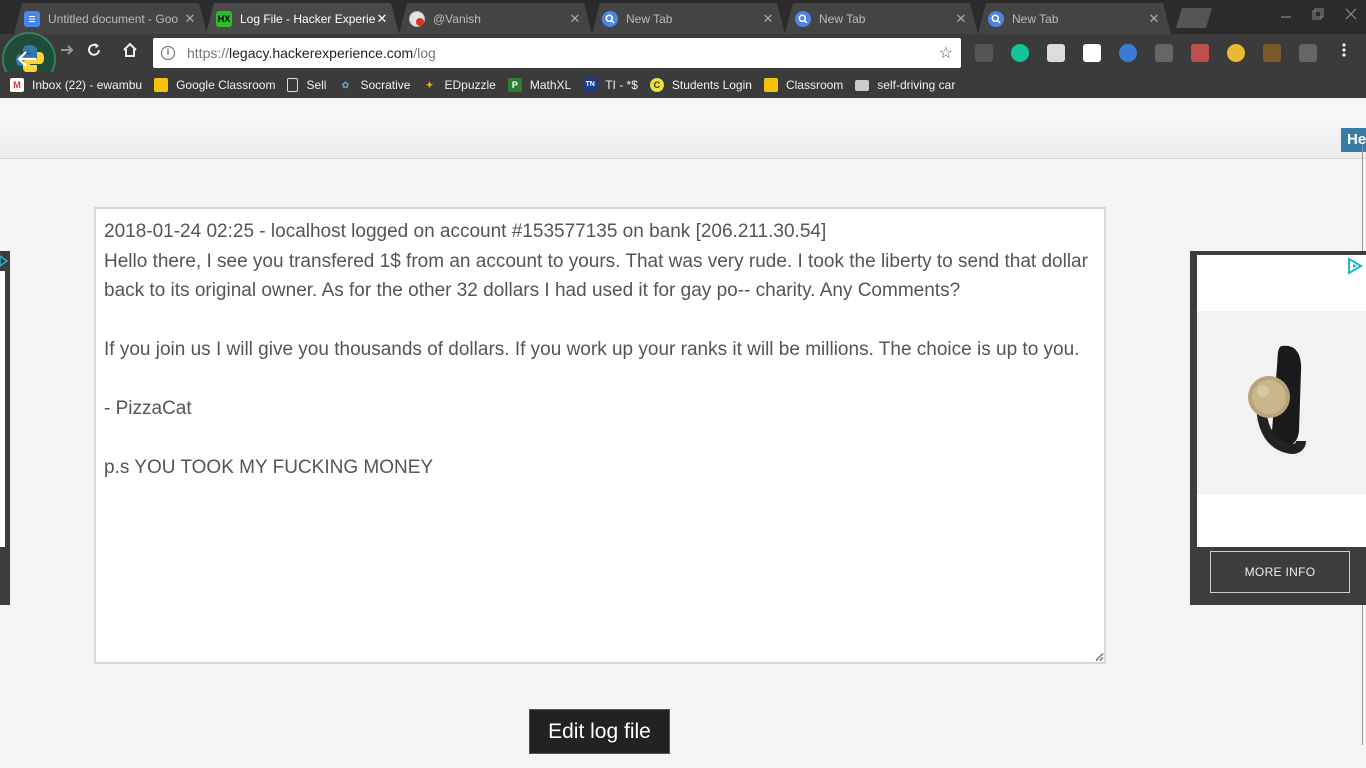  I want to click on tab-log-file: HX Log File - Hacker Experie ✕, so click(302, 18).